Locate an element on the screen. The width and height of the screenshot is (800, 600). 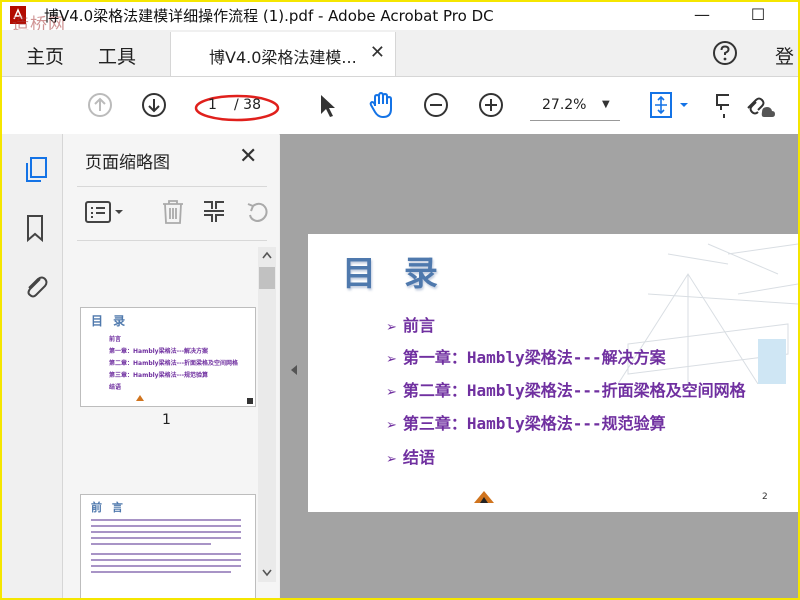
document-tab: 博V4.0梁格法建模... ✕ is located at coordinates (283, 54).